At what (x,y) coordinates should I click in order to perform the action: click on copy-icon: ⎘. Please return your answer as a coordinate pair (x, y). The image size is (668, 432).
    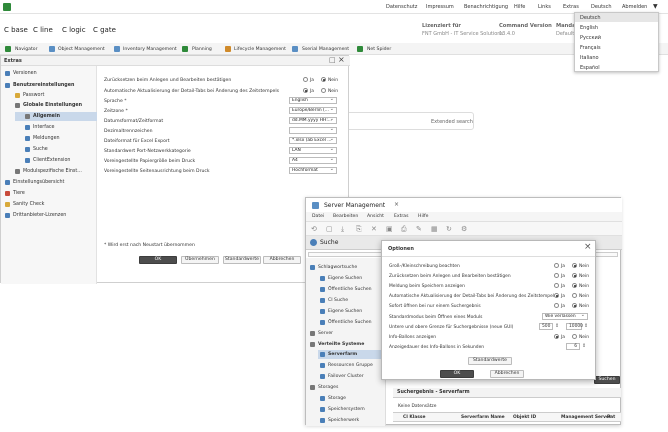
    Looking at the image, I should click on (359, 229).